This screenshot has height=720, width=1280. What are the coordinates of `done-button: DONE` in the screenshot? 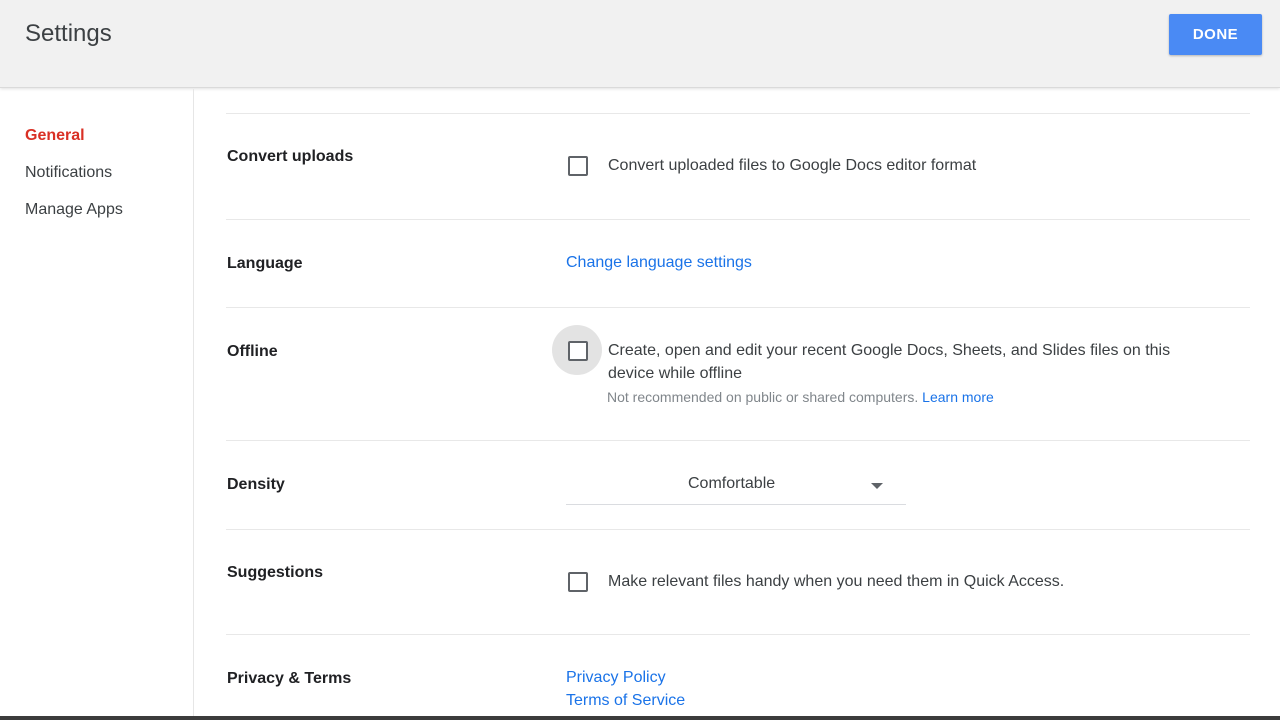 It's located at (1215, 34).